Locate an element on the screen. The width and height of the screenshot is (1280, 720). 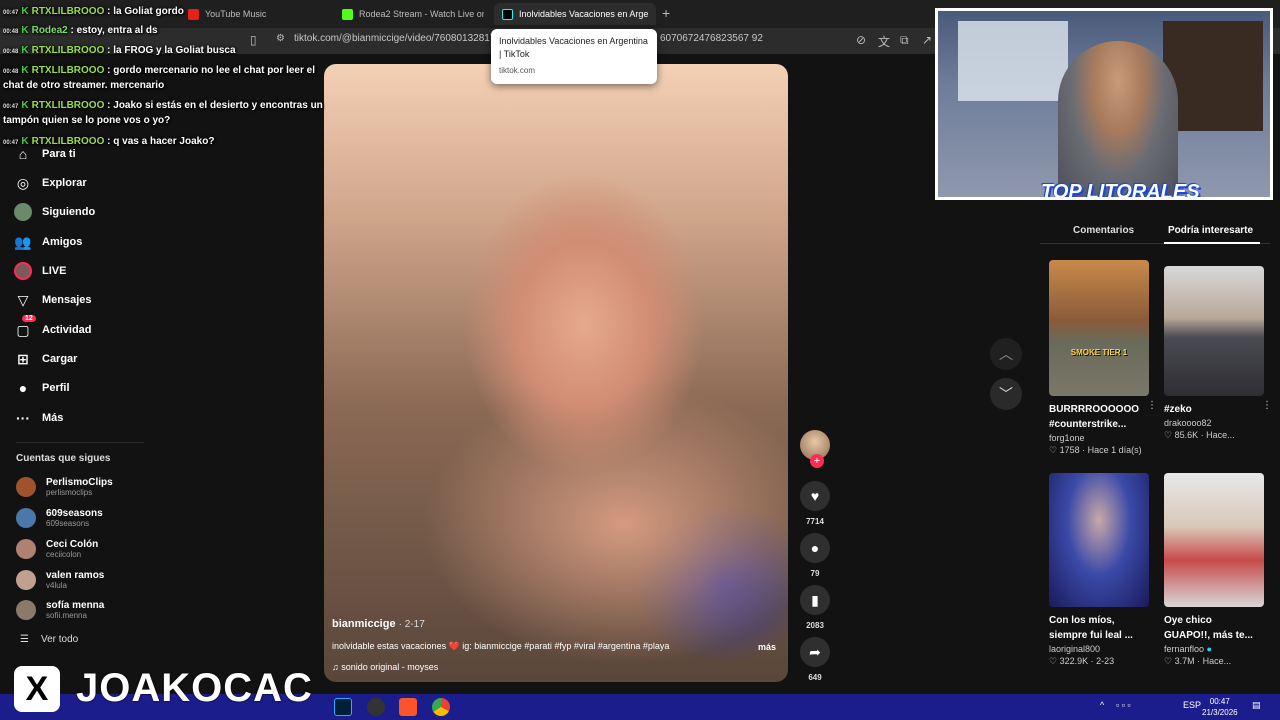
comment-button: ● 79 is located at coordinates (815, 555).